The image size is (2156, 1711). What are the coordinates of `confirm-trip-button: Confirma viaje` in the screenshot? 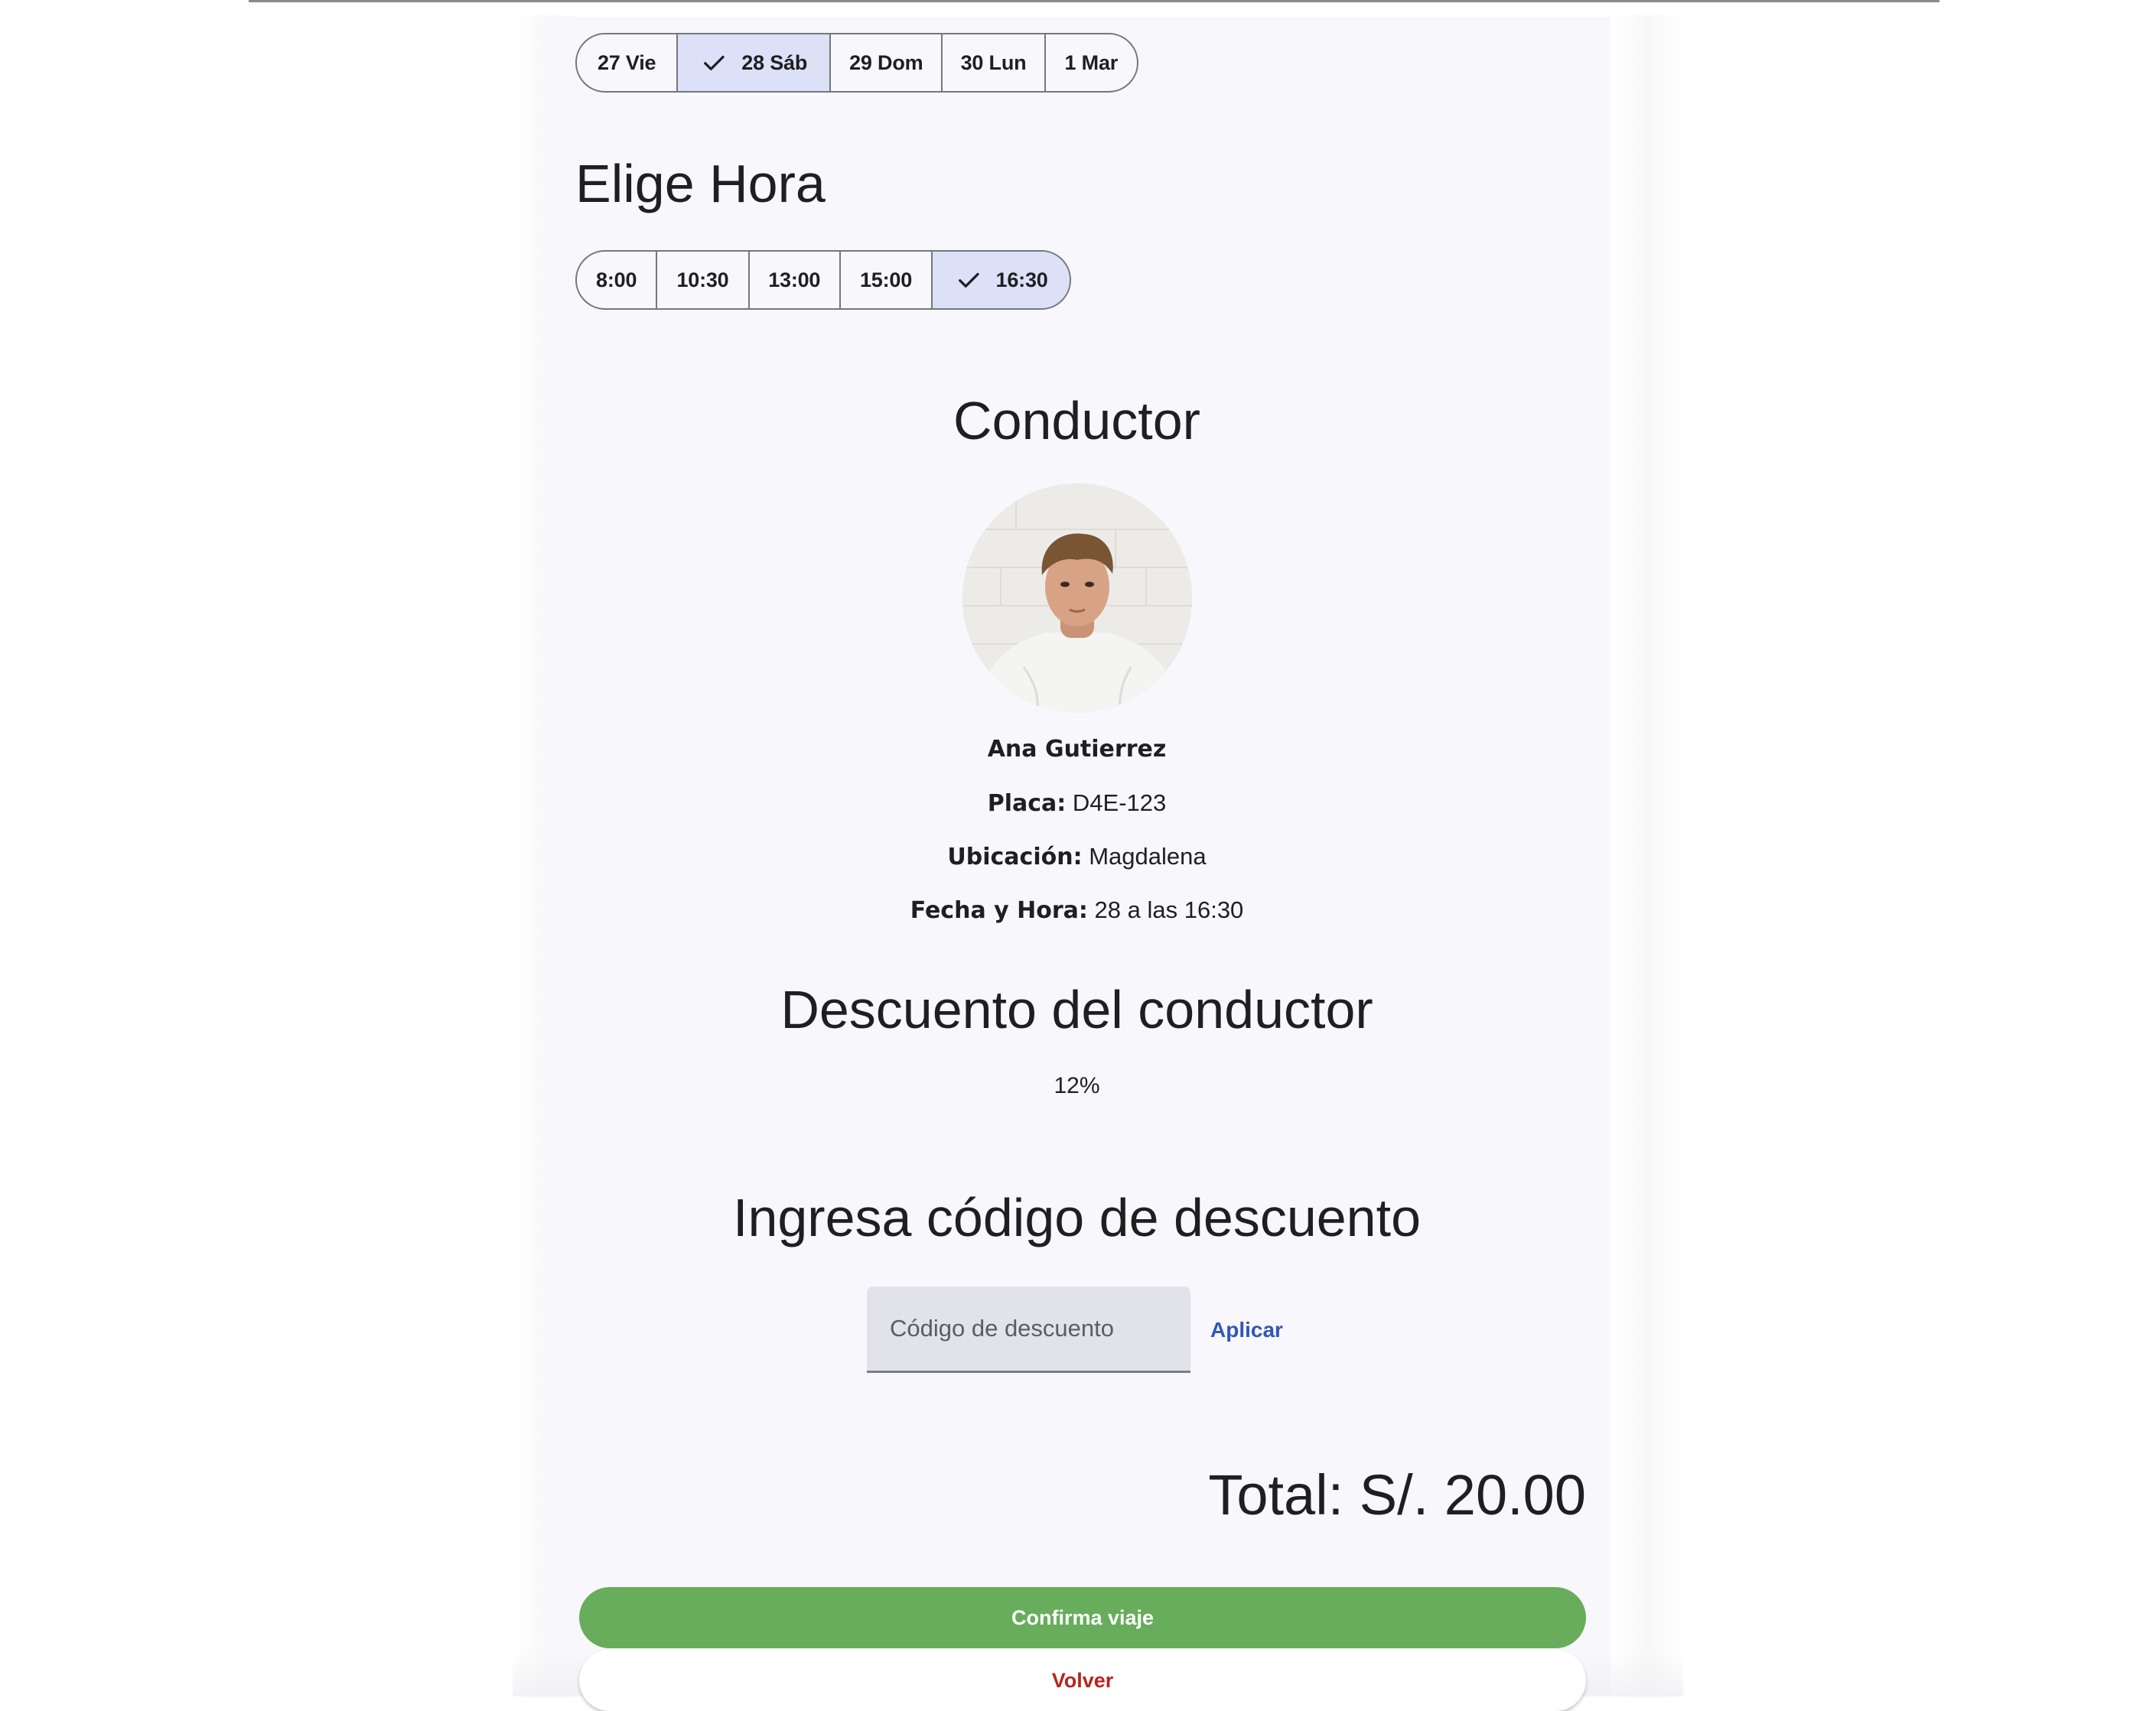 It's located at (1082, 1618).